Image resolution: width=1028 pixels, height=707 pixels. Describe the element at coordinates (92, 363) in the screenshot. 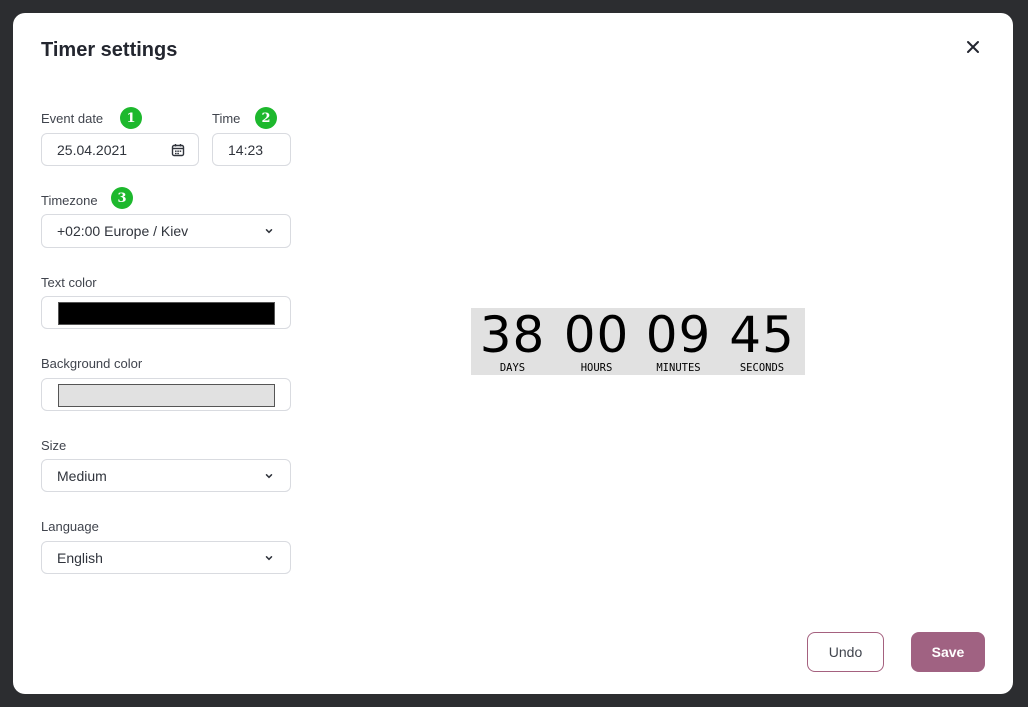

I see `background-color-label: Background color` at that location.